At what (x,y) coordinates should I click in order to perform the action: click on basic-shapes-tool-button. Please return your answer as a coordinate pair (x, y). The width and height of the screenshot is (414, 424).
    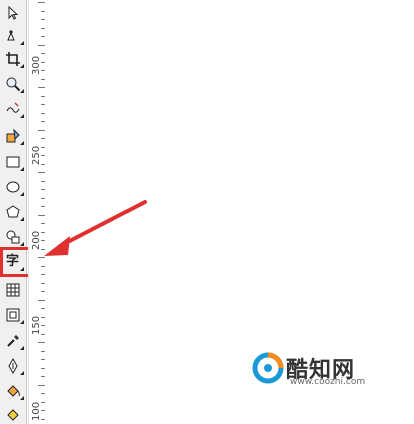
    Looking at the image, I should click on (13, 236).